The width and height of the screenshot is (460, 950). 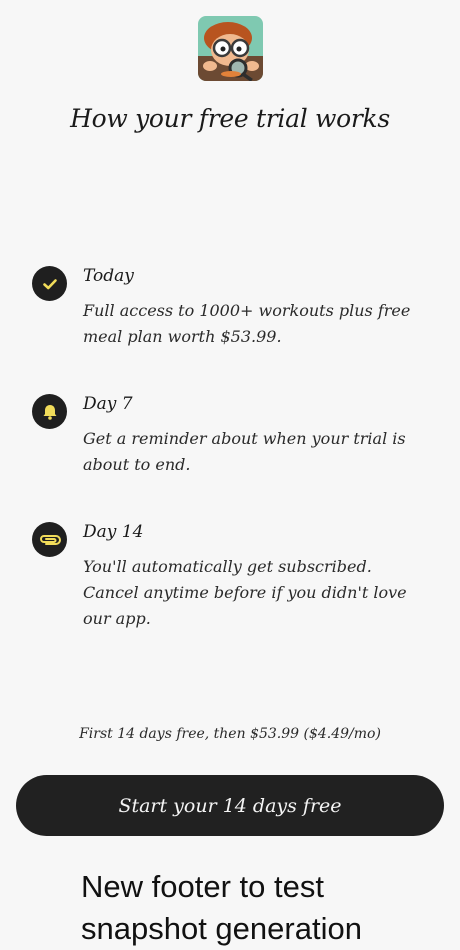 I want to click on step-title: Day 7, so click(x=108, y=404).